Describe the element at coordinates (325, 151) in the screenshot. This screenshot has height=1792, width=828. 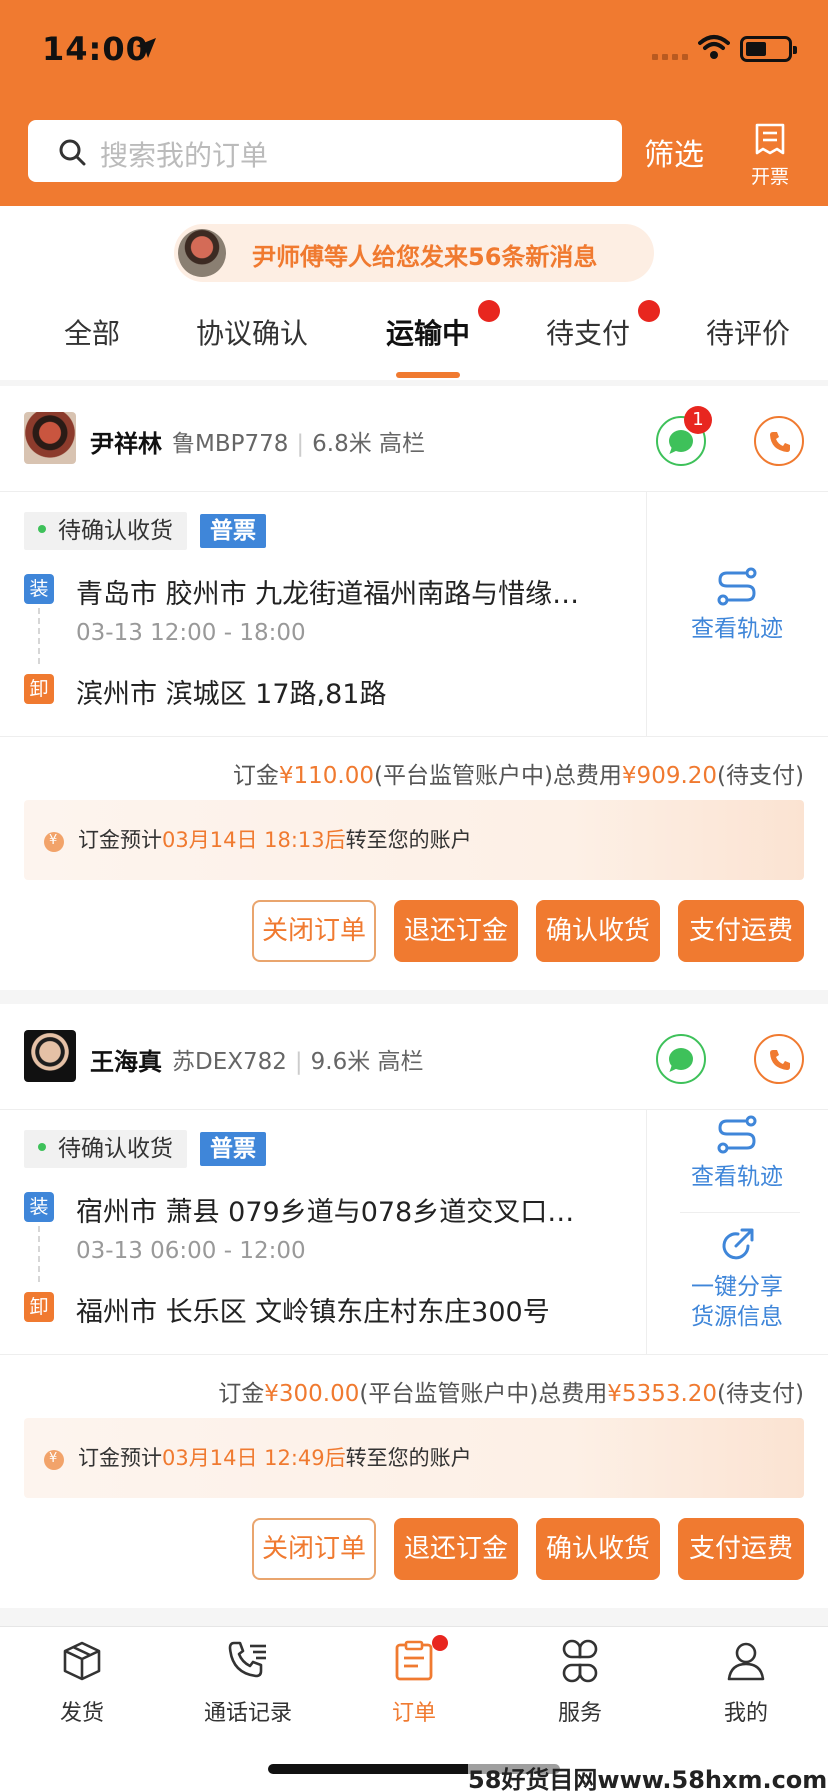
I see `search-input: 搜索我的订单` at that location.